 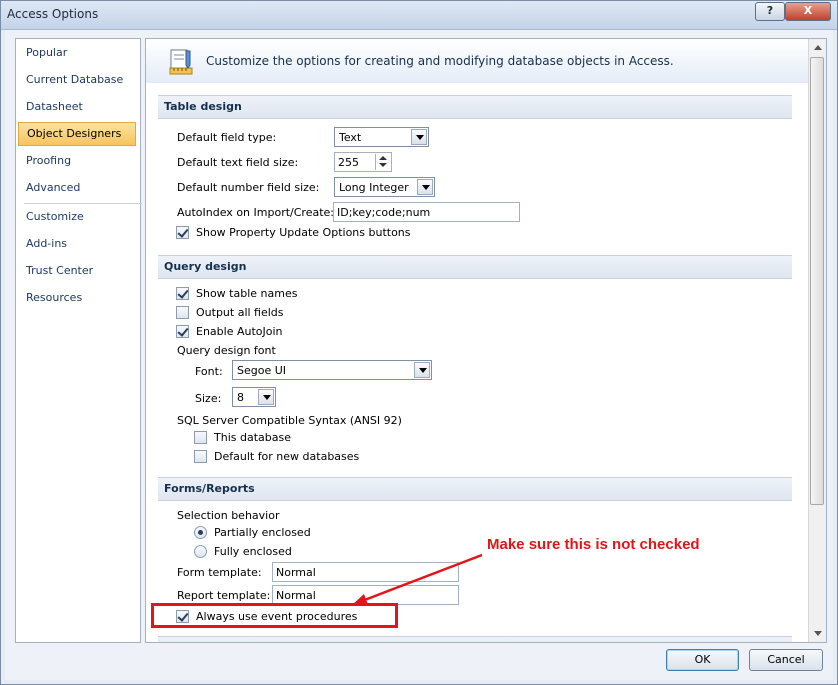 I want to click on report-template-value: Normal, so click(x=296, y=595).